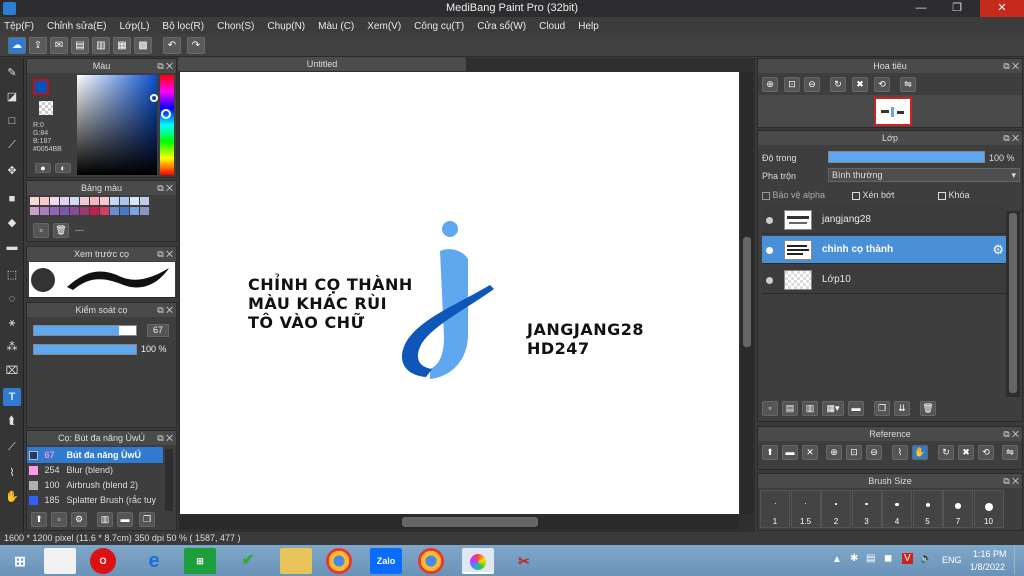 The width and height of the screenshot is (1024, 576). I want to click on add-brush-icon: ⬆, so click(39, 519).